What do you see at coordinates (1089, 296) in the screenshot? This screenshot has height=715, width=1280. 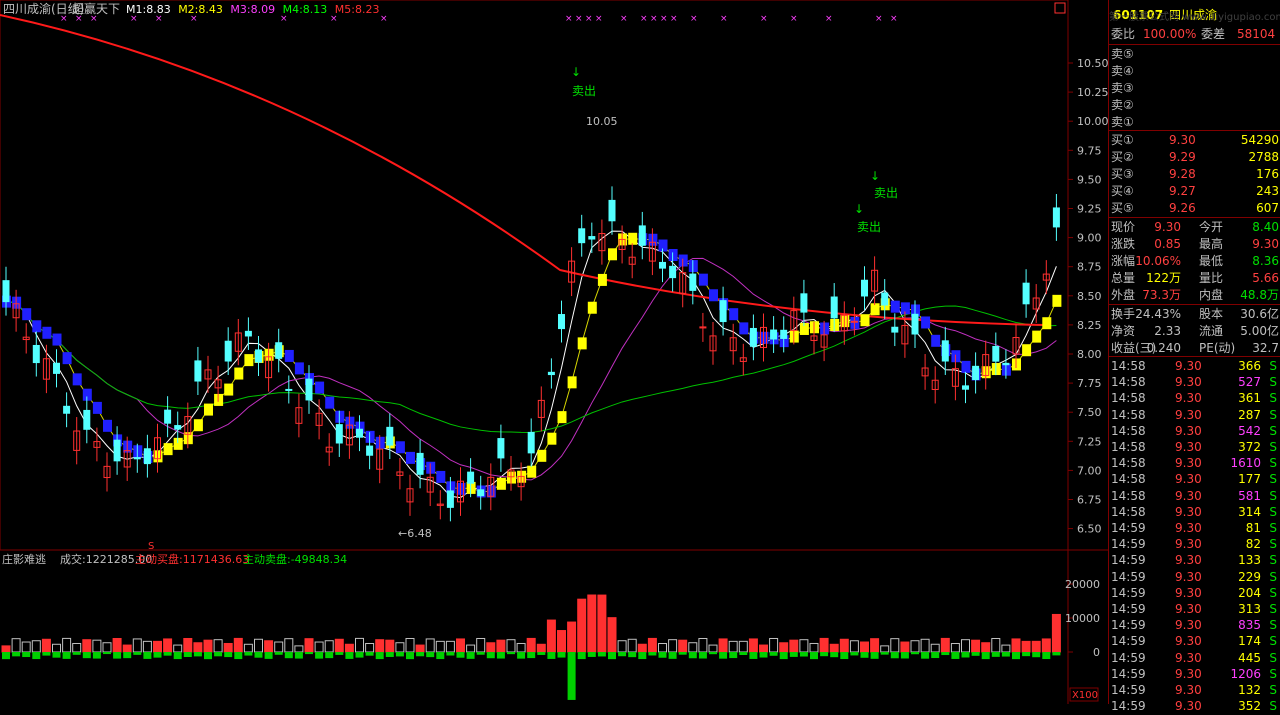 I see `price-tick-label: 8.50` at bounding box center [1089, 296].